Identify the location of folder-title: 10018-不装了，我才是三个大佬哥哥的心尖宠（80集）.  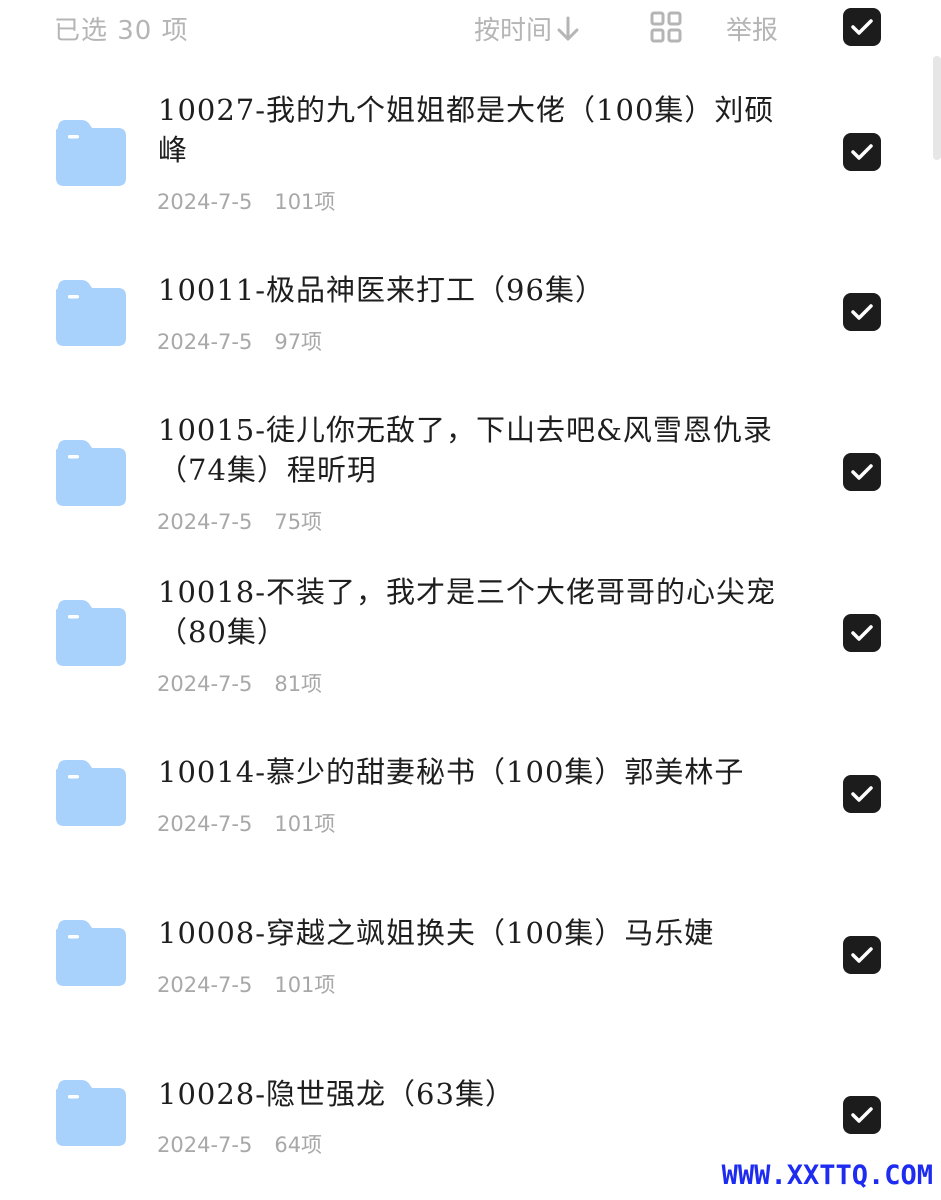
(467, 612).